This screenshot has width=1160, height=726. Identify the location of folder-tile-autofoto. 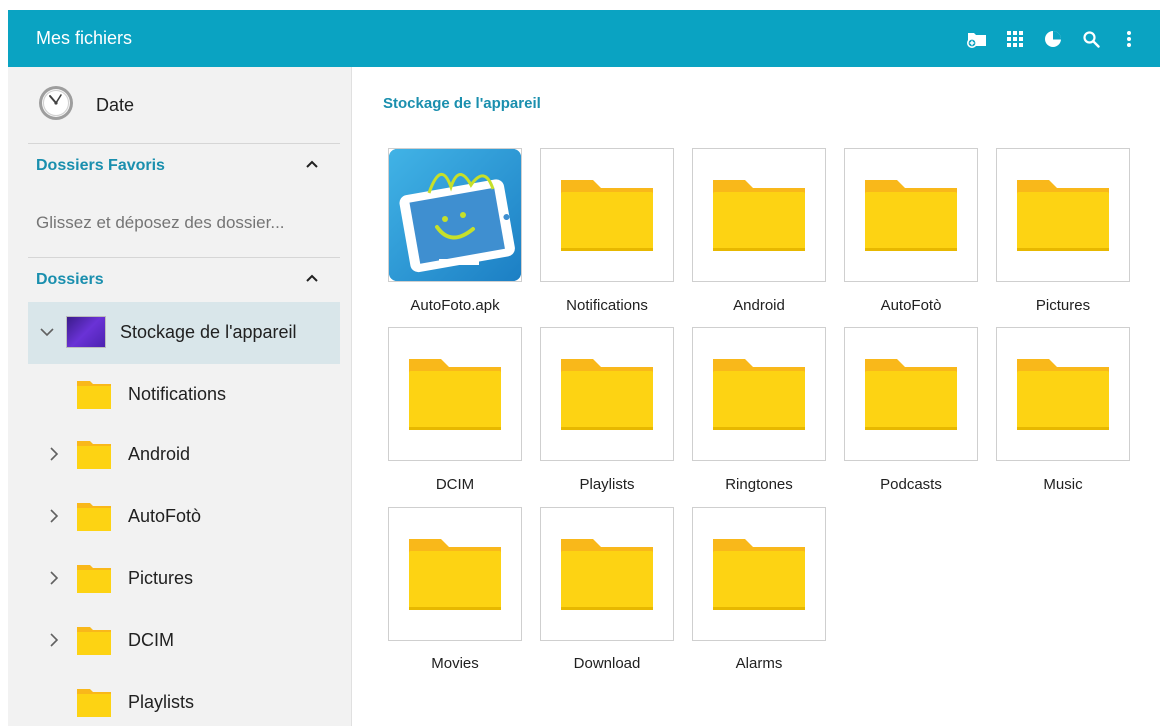
(911, 215).